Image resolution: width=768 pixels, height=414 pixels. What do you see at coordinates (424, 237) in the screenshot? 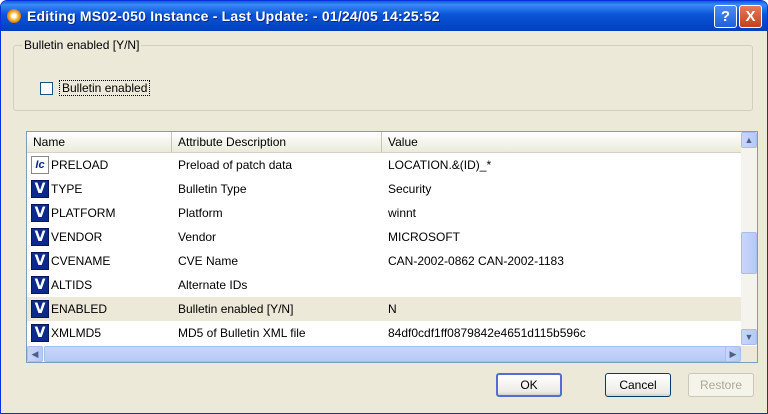
I see `attribute-value: MICROSOFT` at bounding box center [424, 237].